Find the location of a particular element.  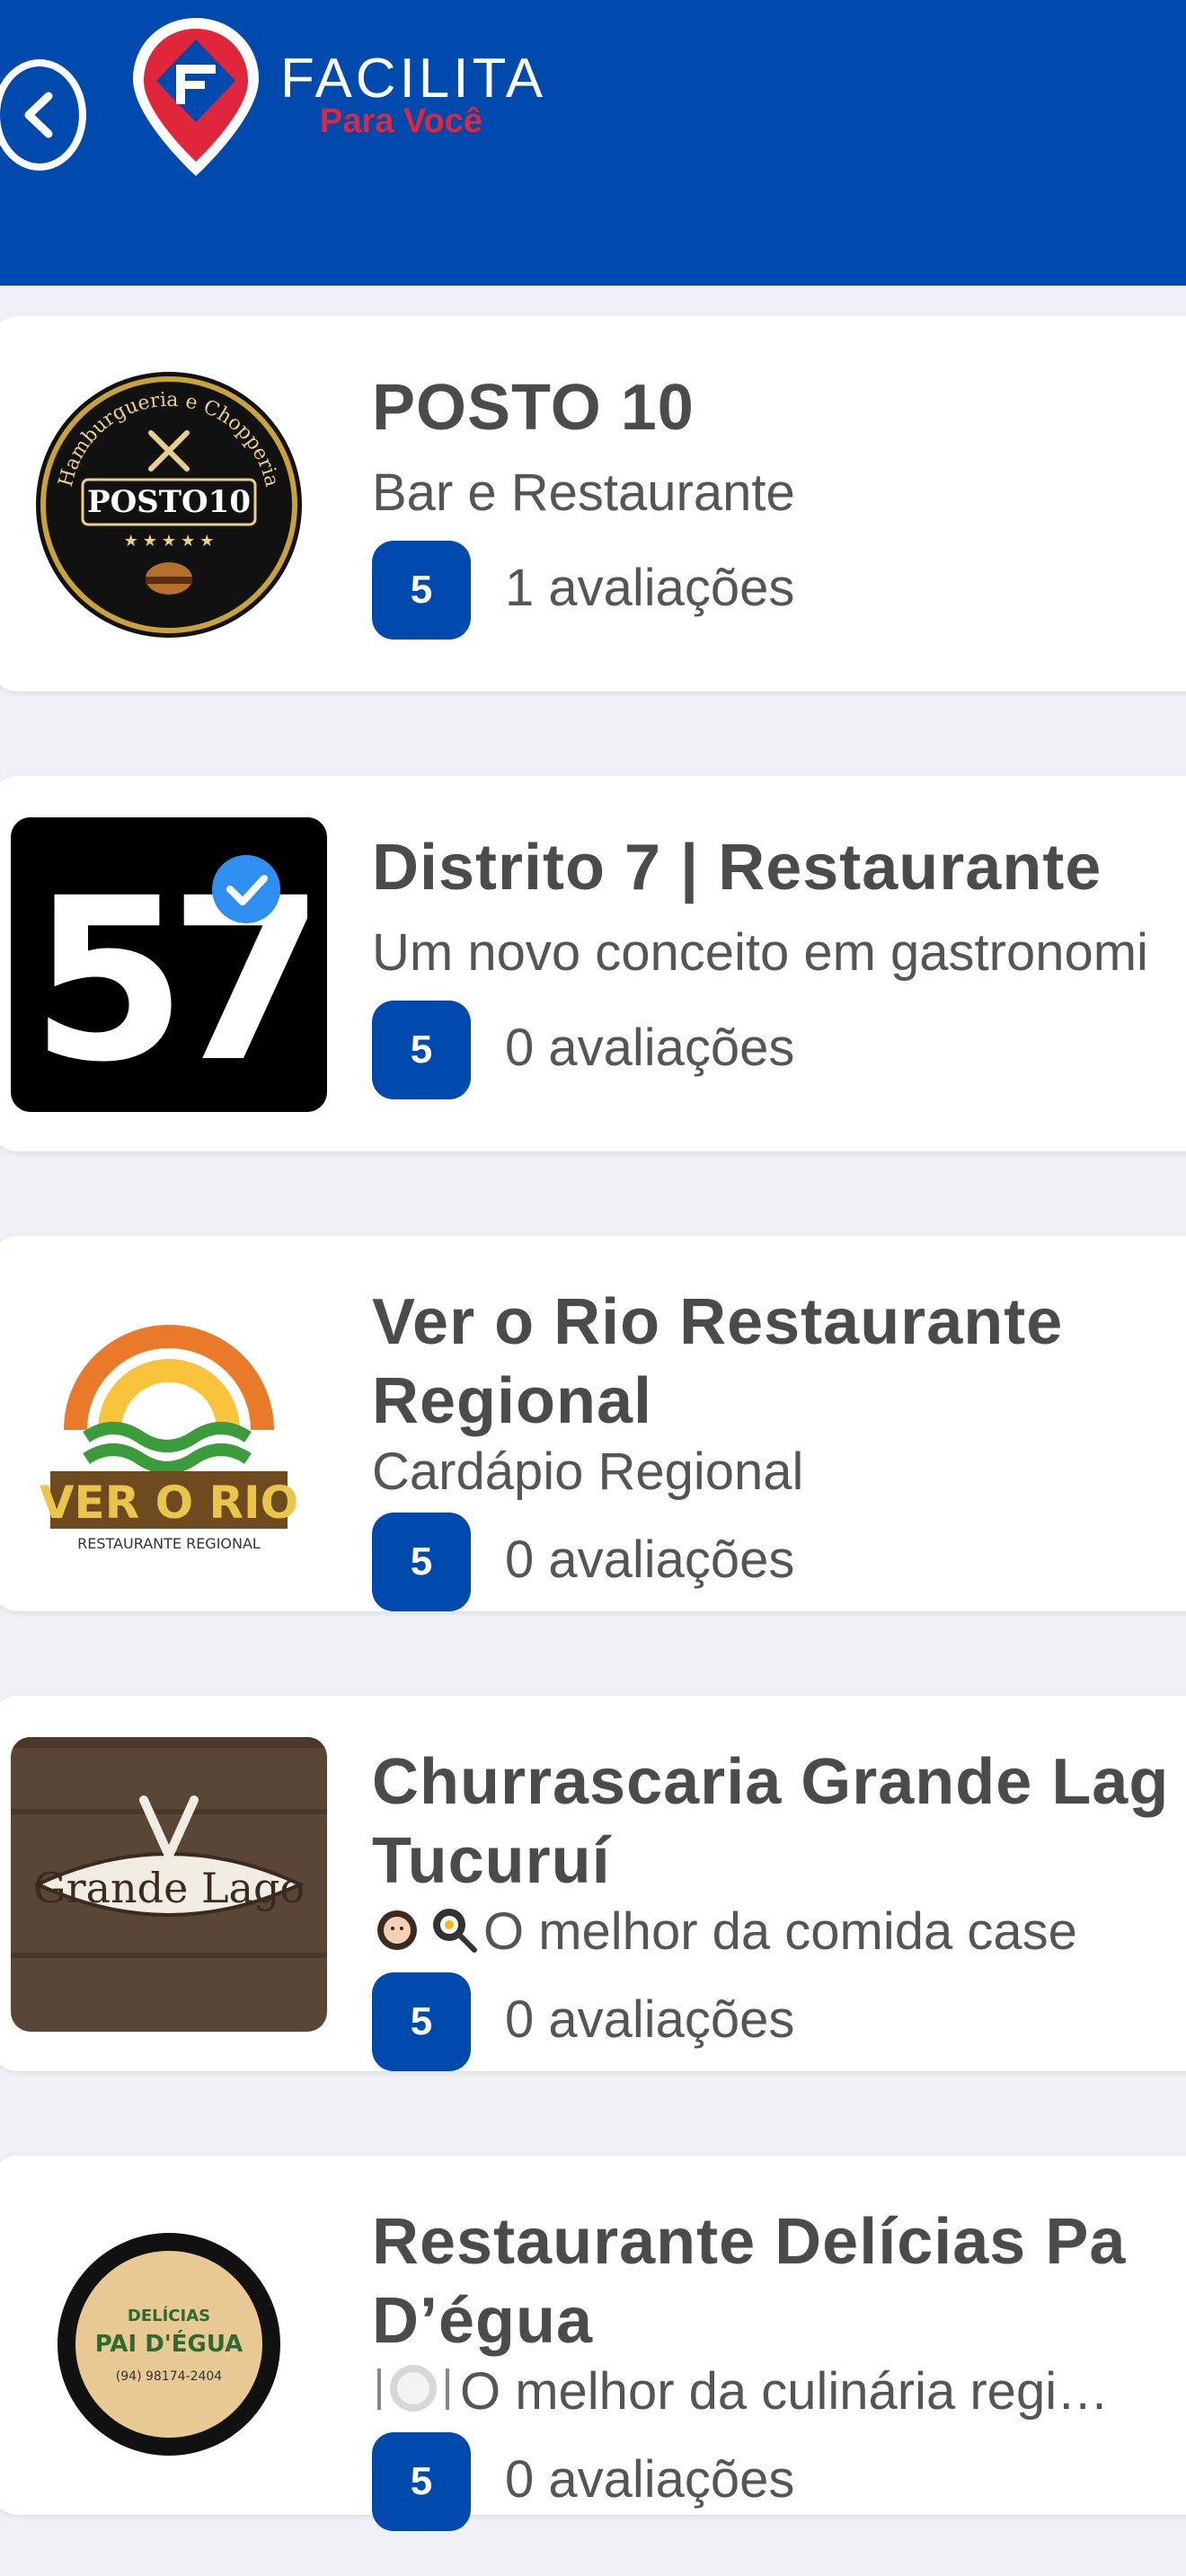

back-button is located at coordinates (43, 115).